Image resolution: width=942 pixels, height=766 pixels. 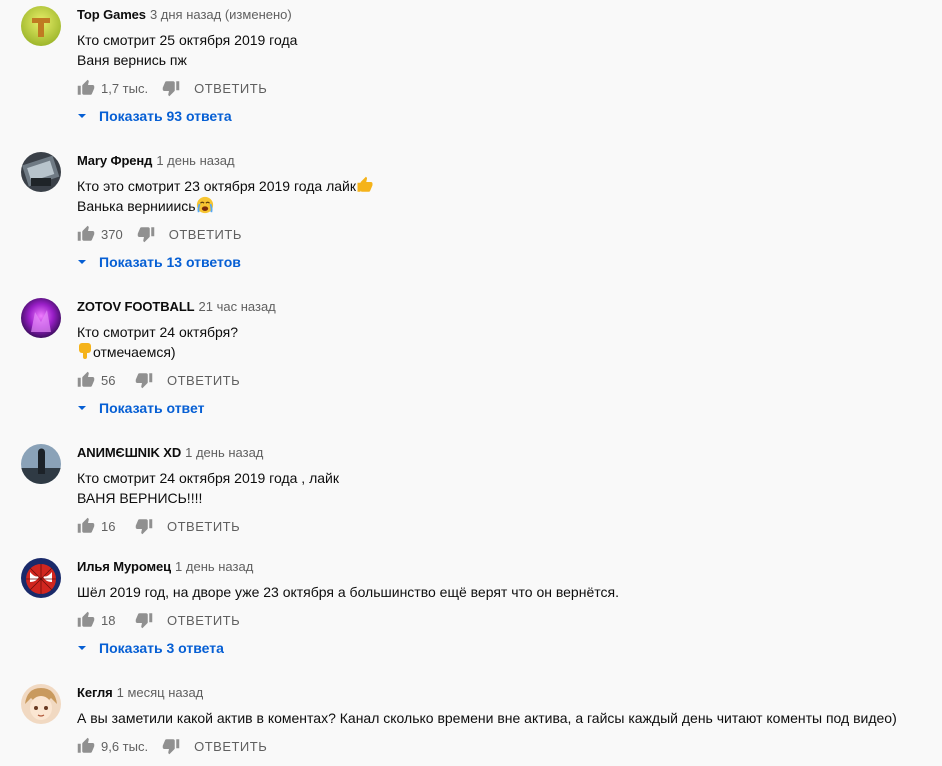 What do you see at coordinates (160, 692) in the screenshot?
I see `comment-time: 1 месяц назад` at bounding box center [160, 692].